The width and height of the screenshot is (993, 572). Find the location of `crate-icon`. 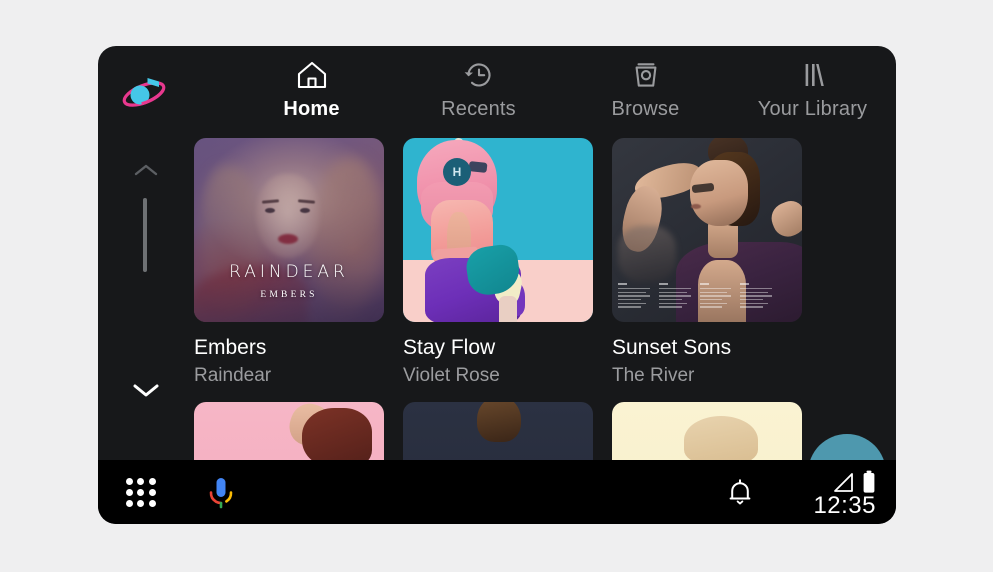

crate-icon is located at coordinates (646, 75).